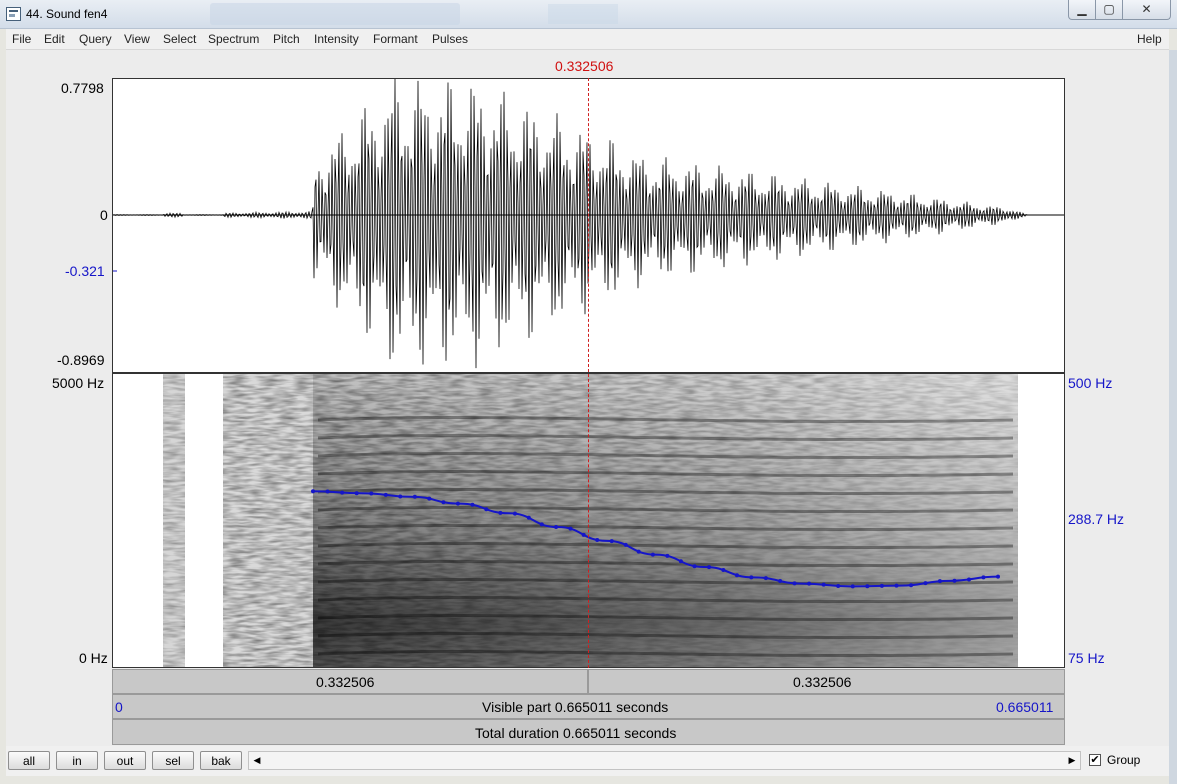 The height and width of the screenshot is (784, 1177). I want to click on cursor-line, so click(588, 373).